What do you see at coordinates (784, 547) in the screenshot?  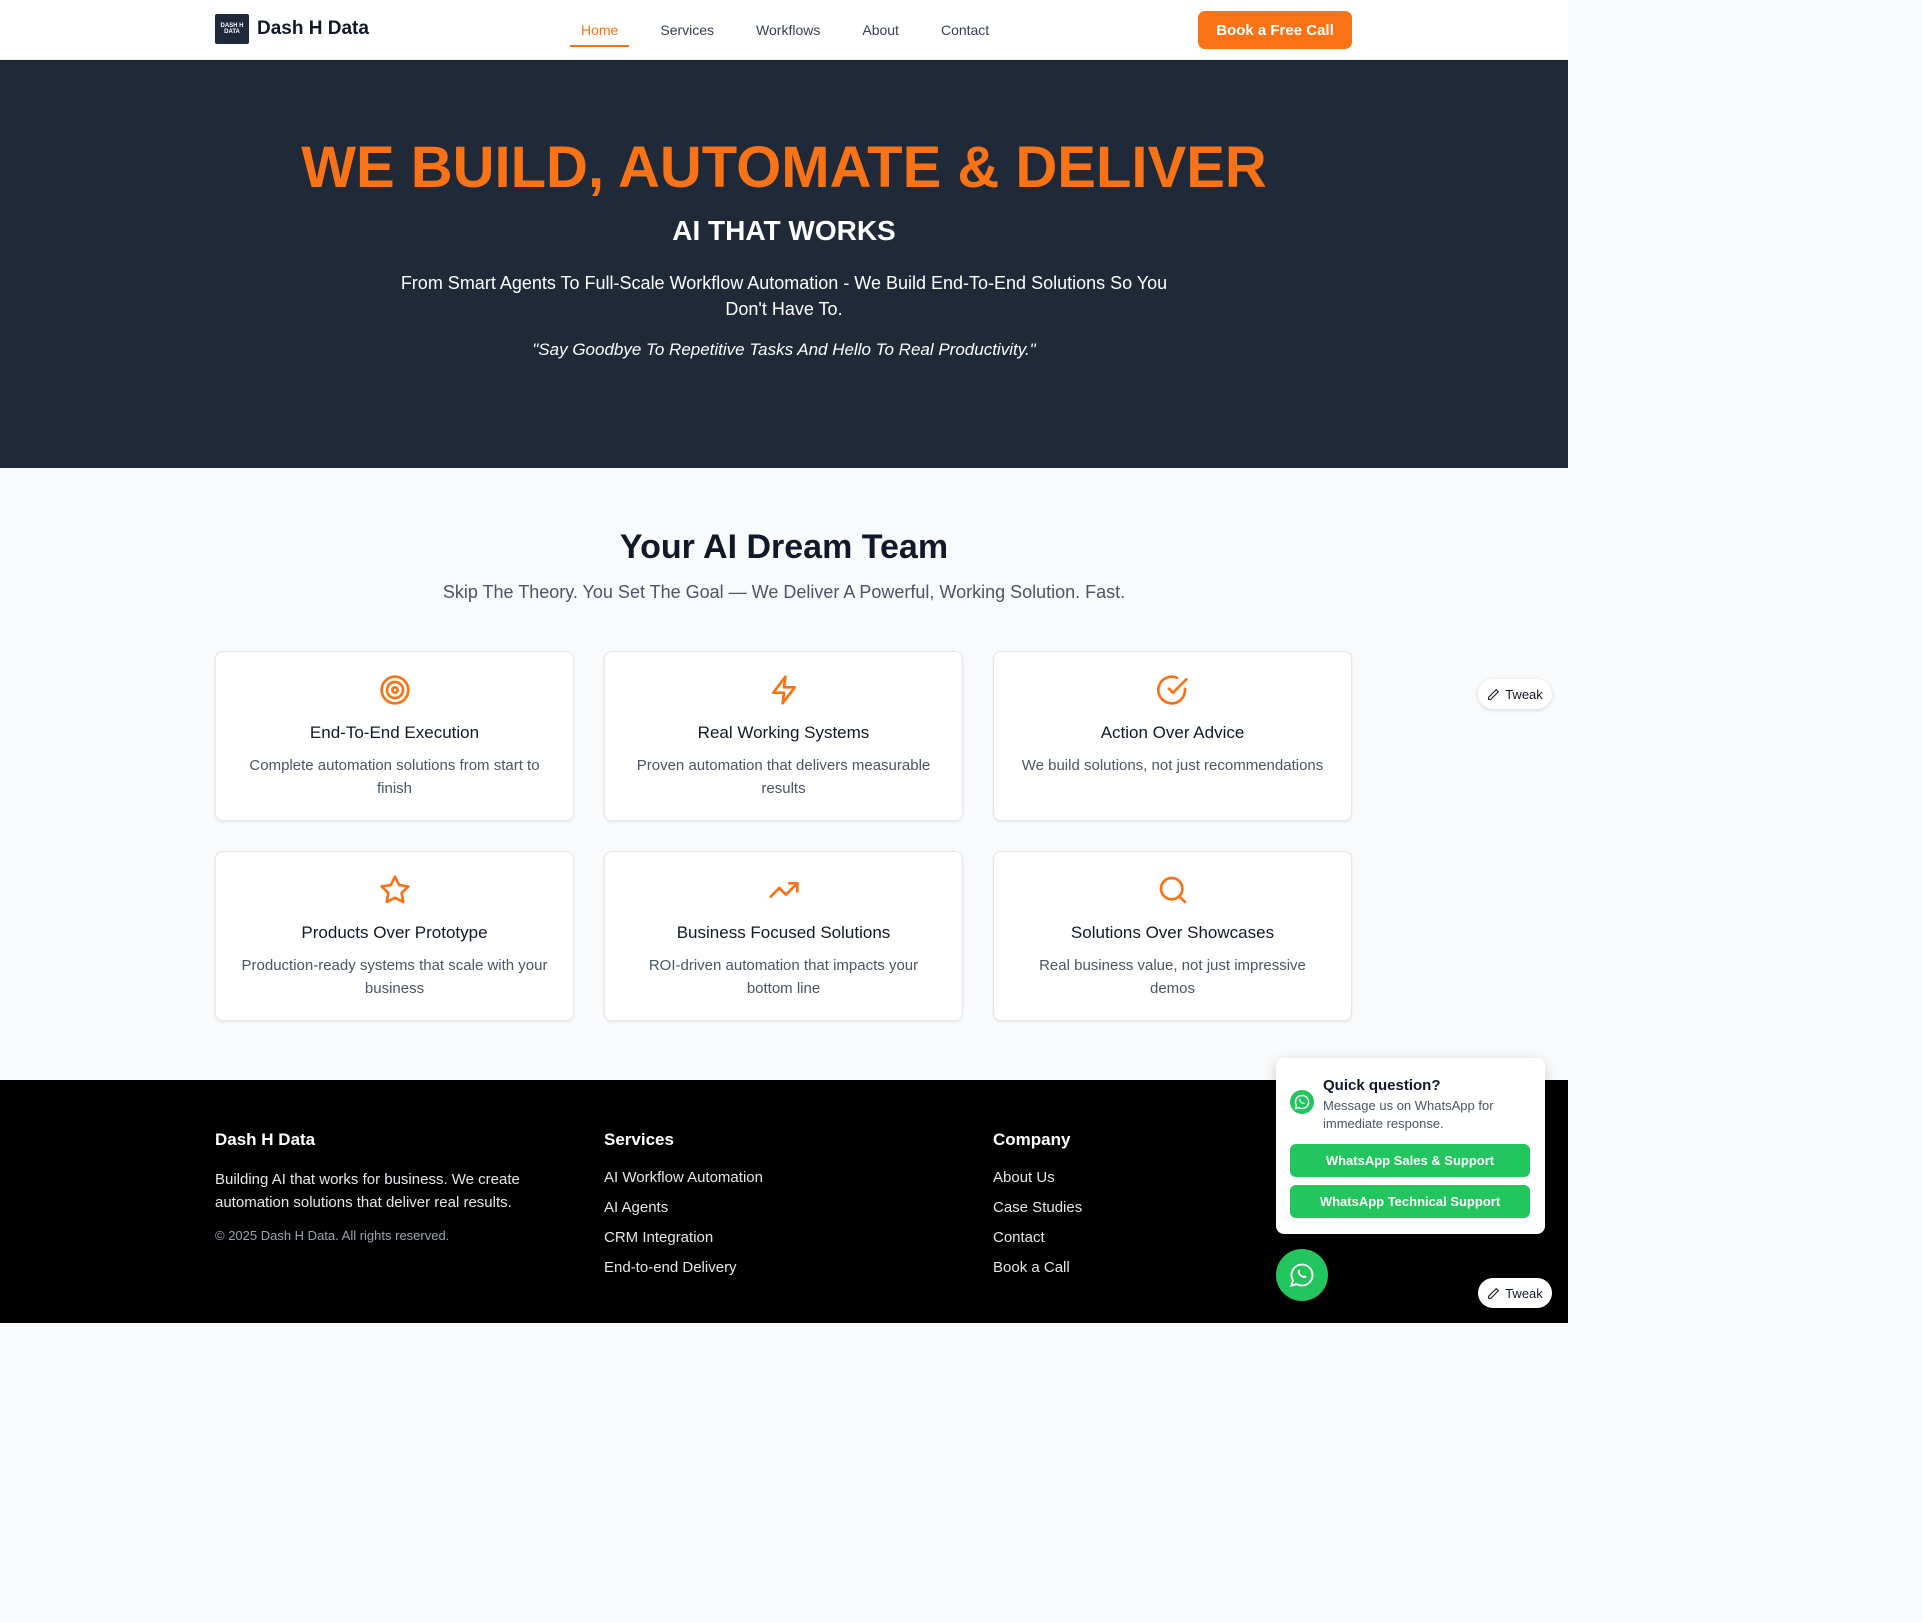 I see `section-title: Your AI Dream Team` at bounding box center [784, 547].